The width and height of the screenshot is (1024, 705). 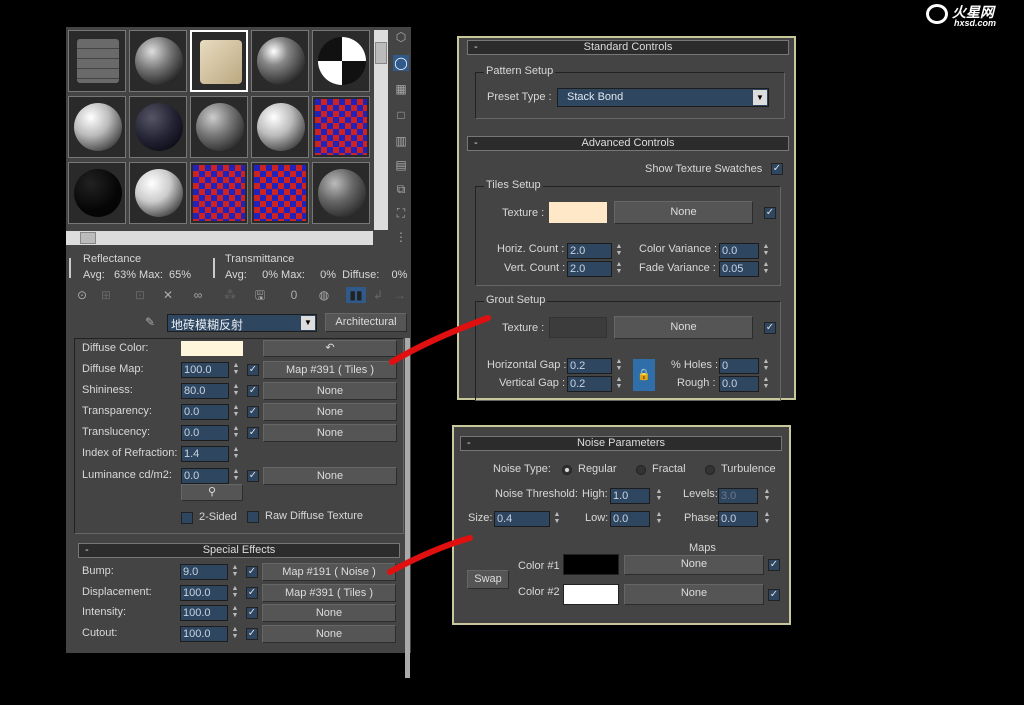 What do you see at coordinates (430, 555) in the screenshot?
I see `annotation-arrow-noise` at bounding box center [430, 555].